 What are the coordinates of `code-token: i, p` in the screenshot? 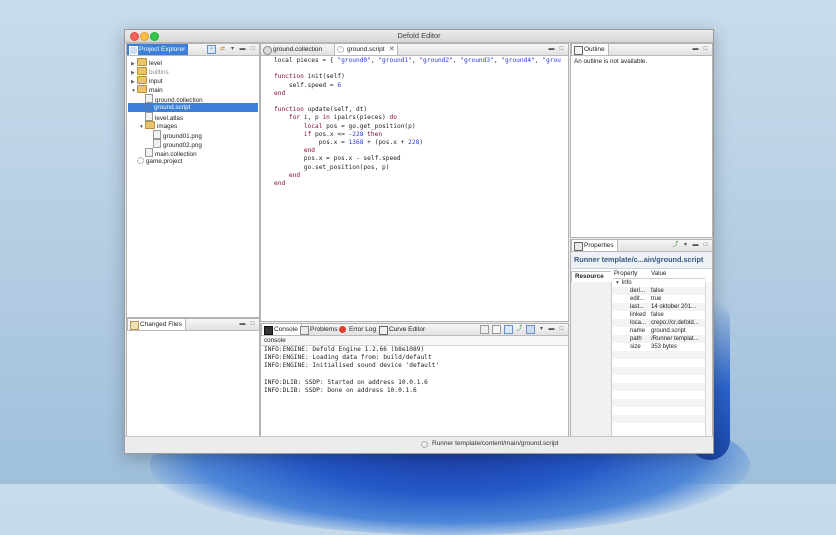 It's located at (311, 118).